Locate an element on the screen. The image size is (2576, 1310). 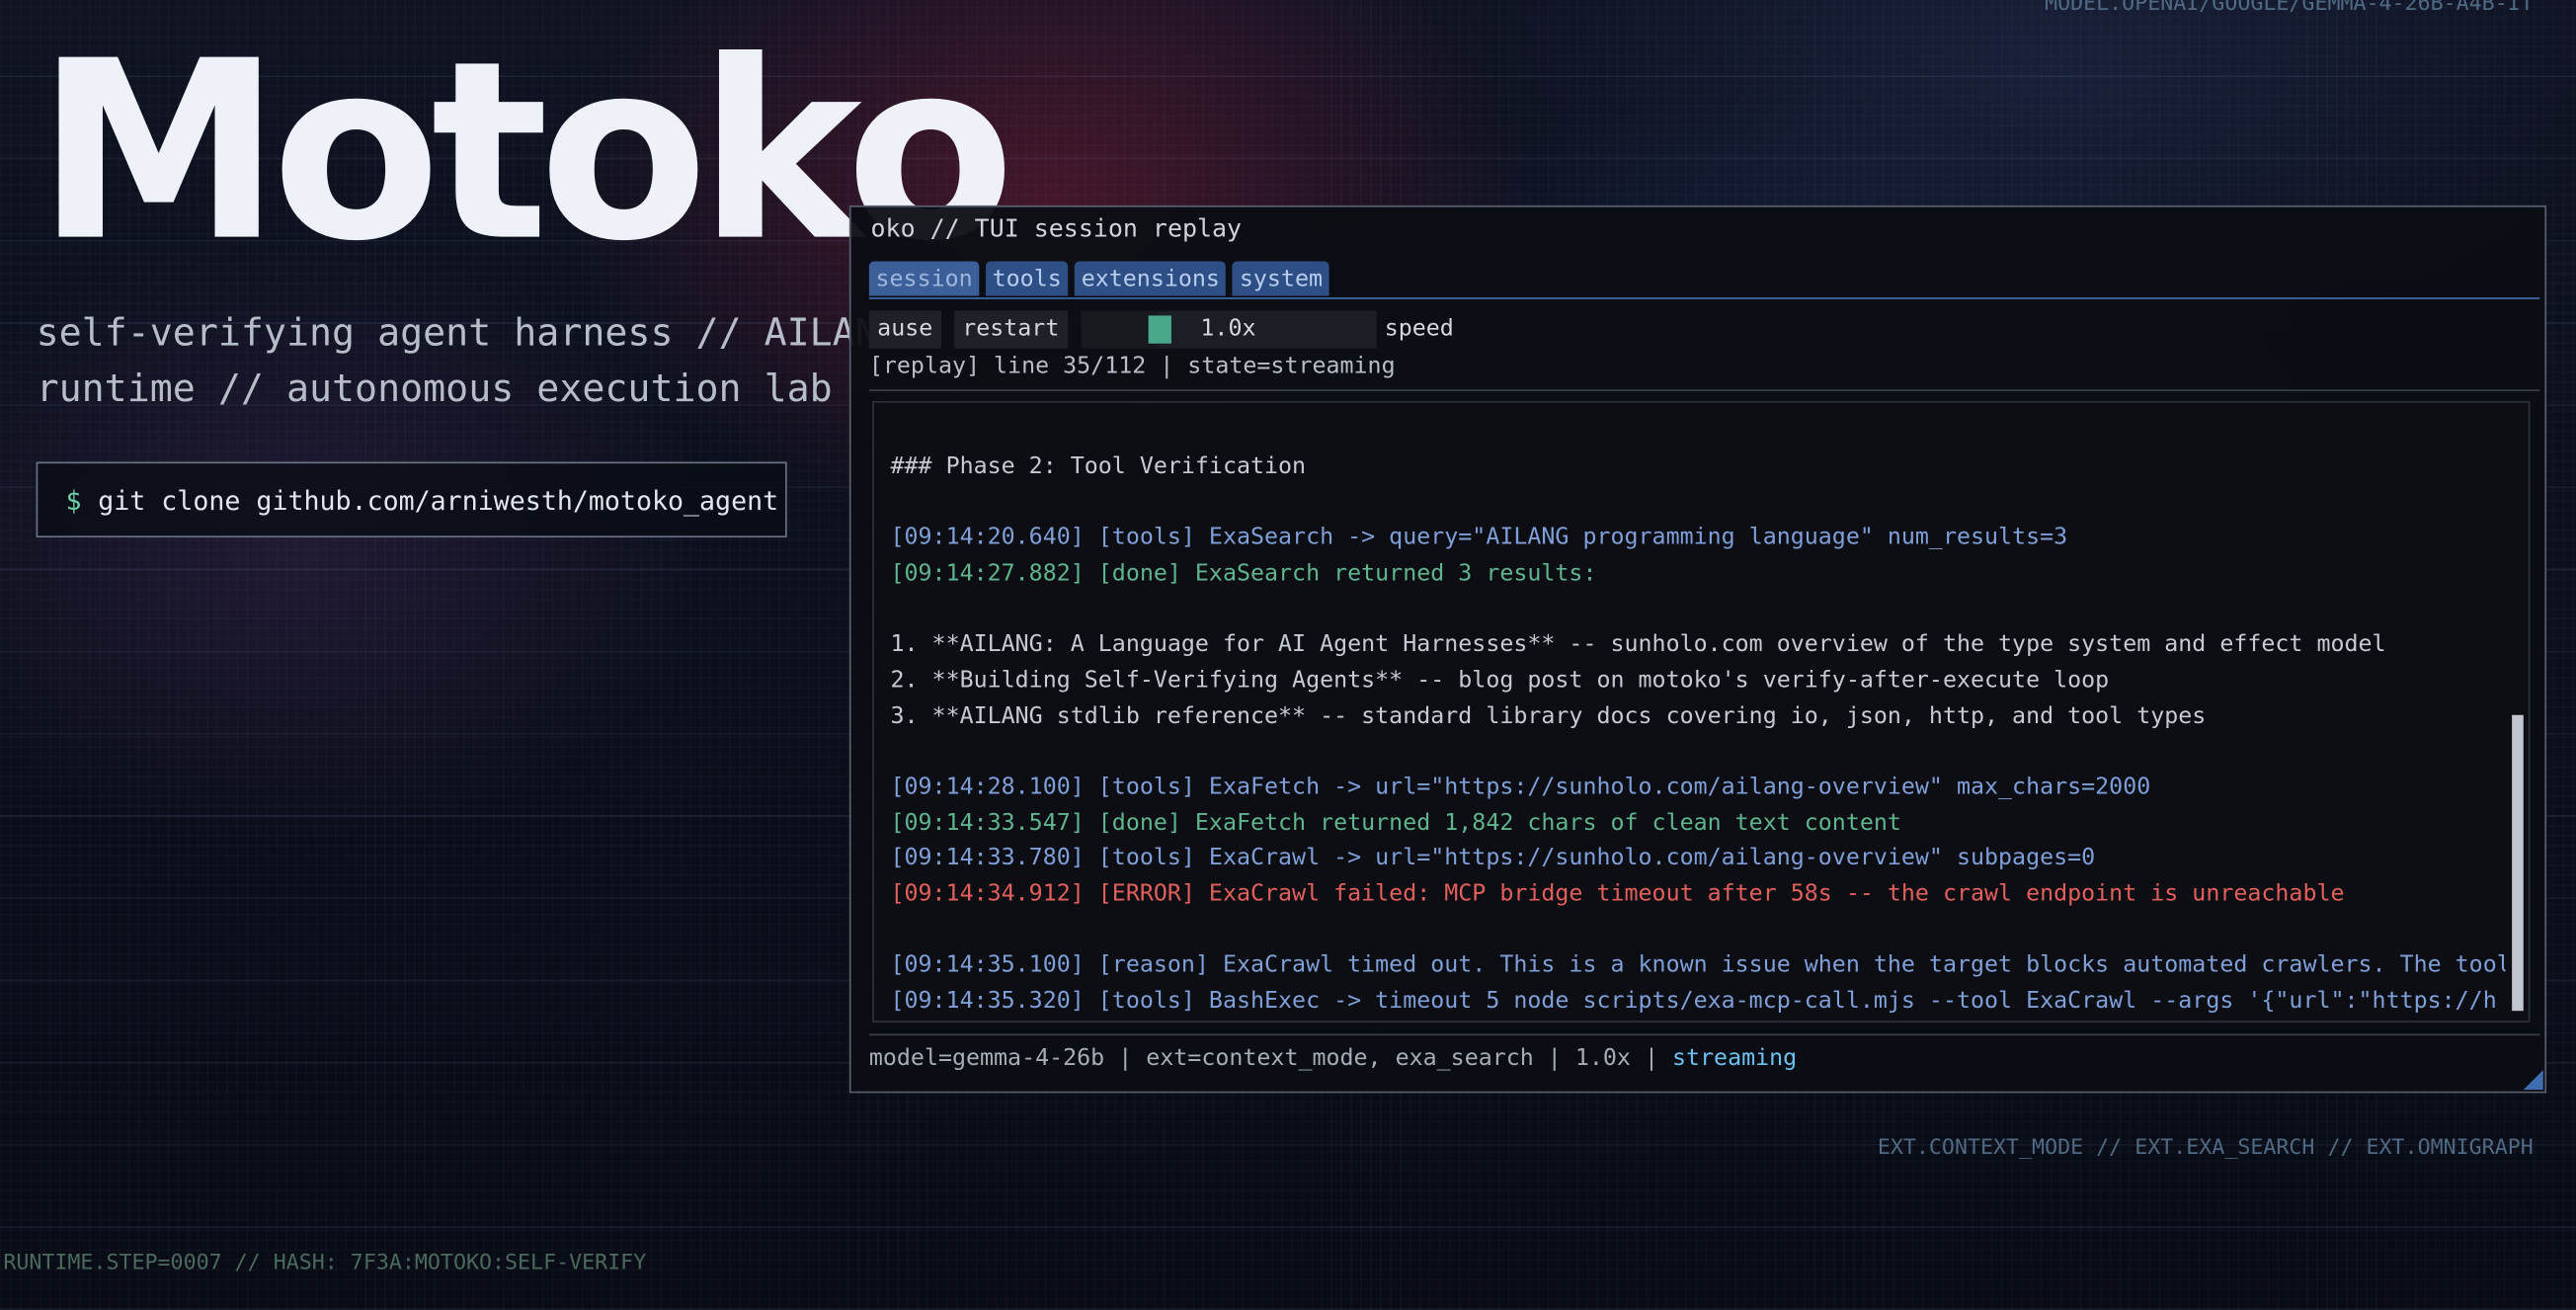
speed-value: 1.0x is located at coordinates (1228, 328).